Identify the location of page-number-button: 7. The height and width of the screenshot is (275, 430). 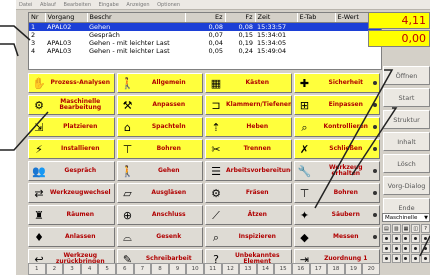
(142, 269).